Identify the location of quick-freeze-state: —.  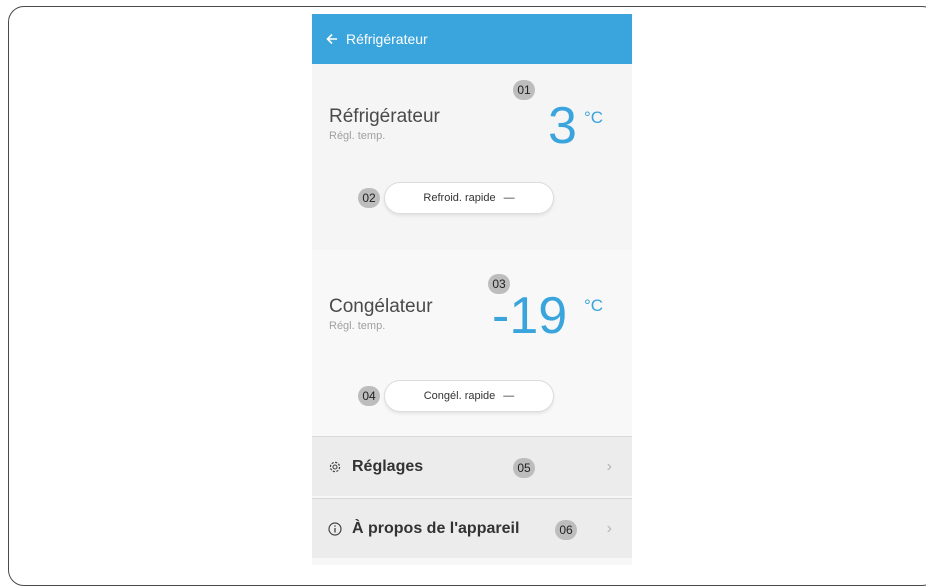
(509, 396).